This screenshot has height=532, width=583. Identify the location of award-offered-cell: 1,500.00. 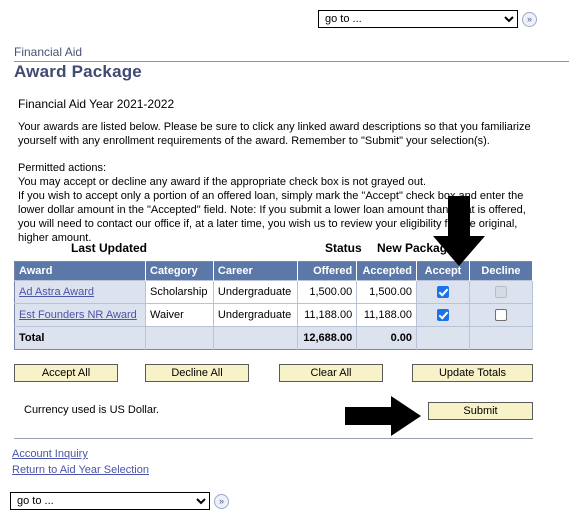
(327, 292).